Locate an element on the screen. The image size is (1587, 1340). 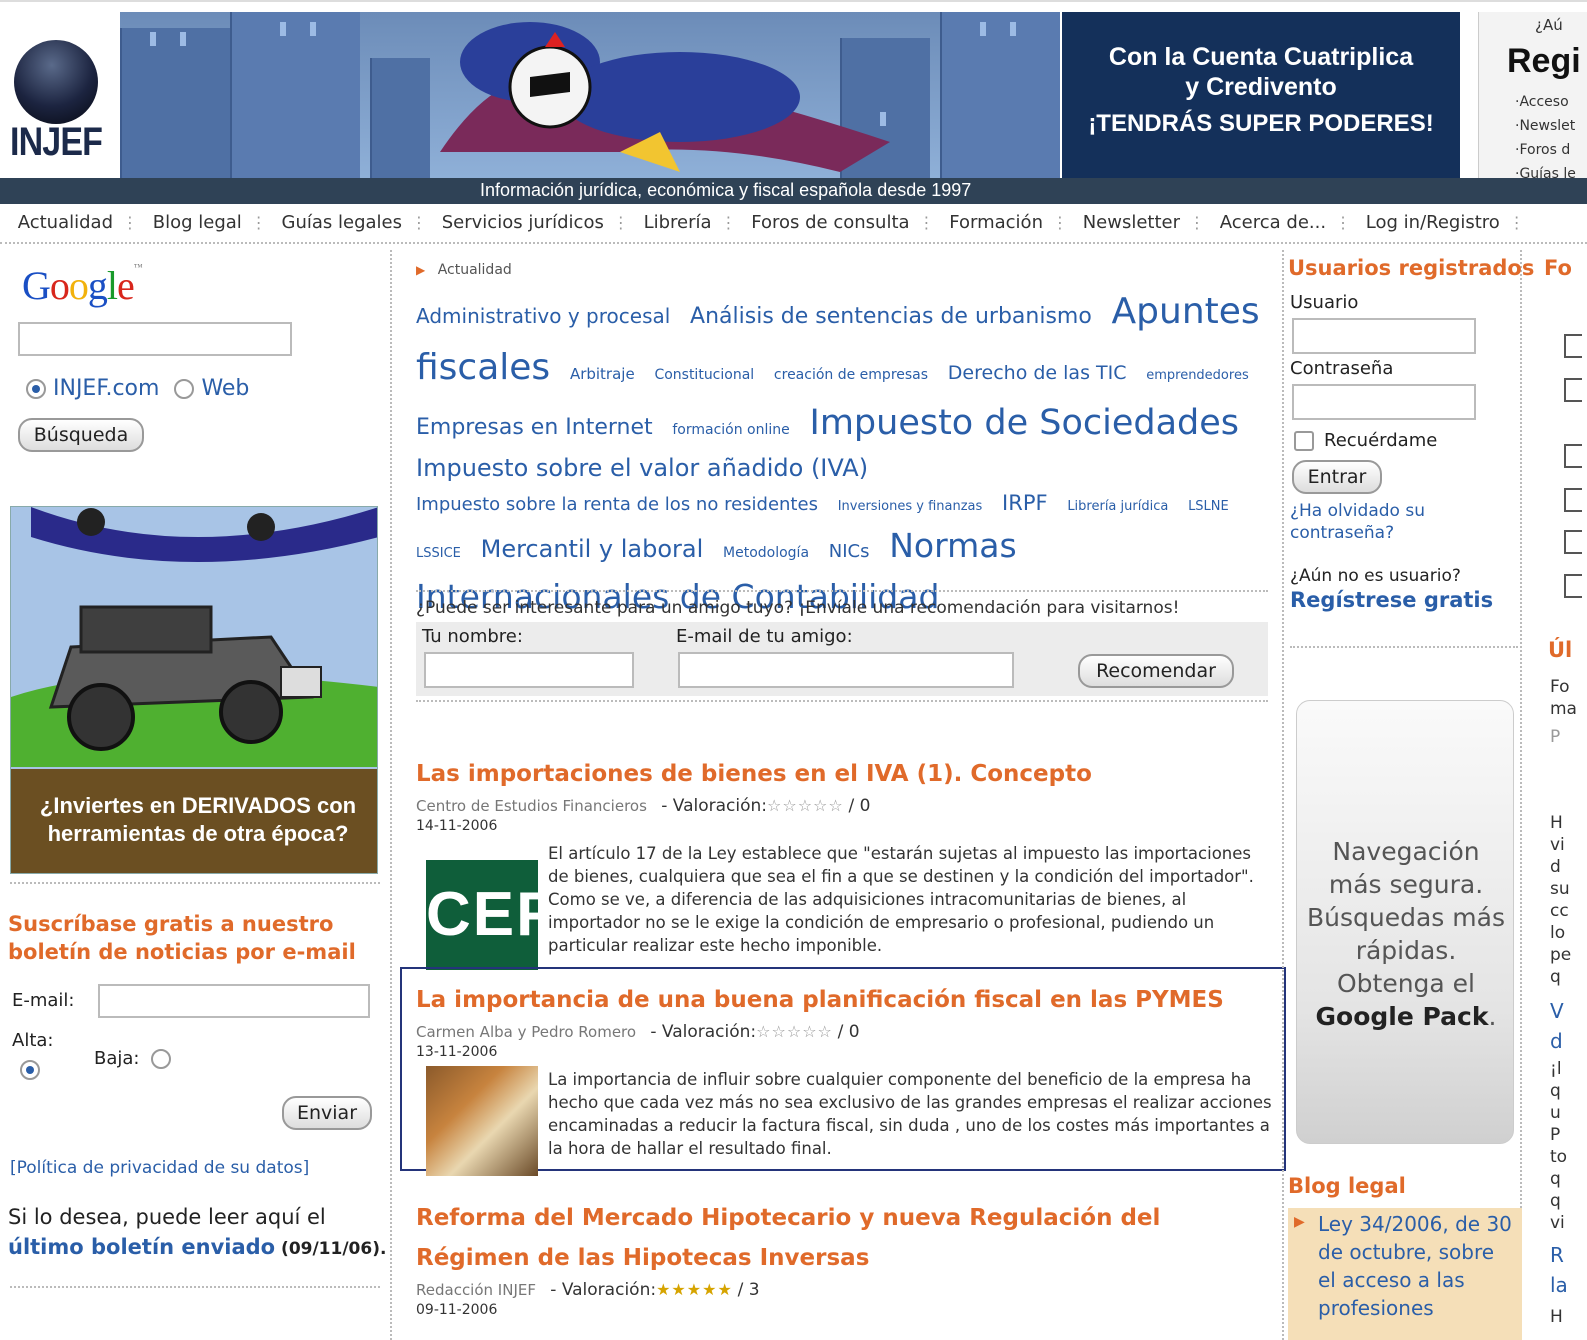
google-logo-text: Google is located at coordinates (78, 285).